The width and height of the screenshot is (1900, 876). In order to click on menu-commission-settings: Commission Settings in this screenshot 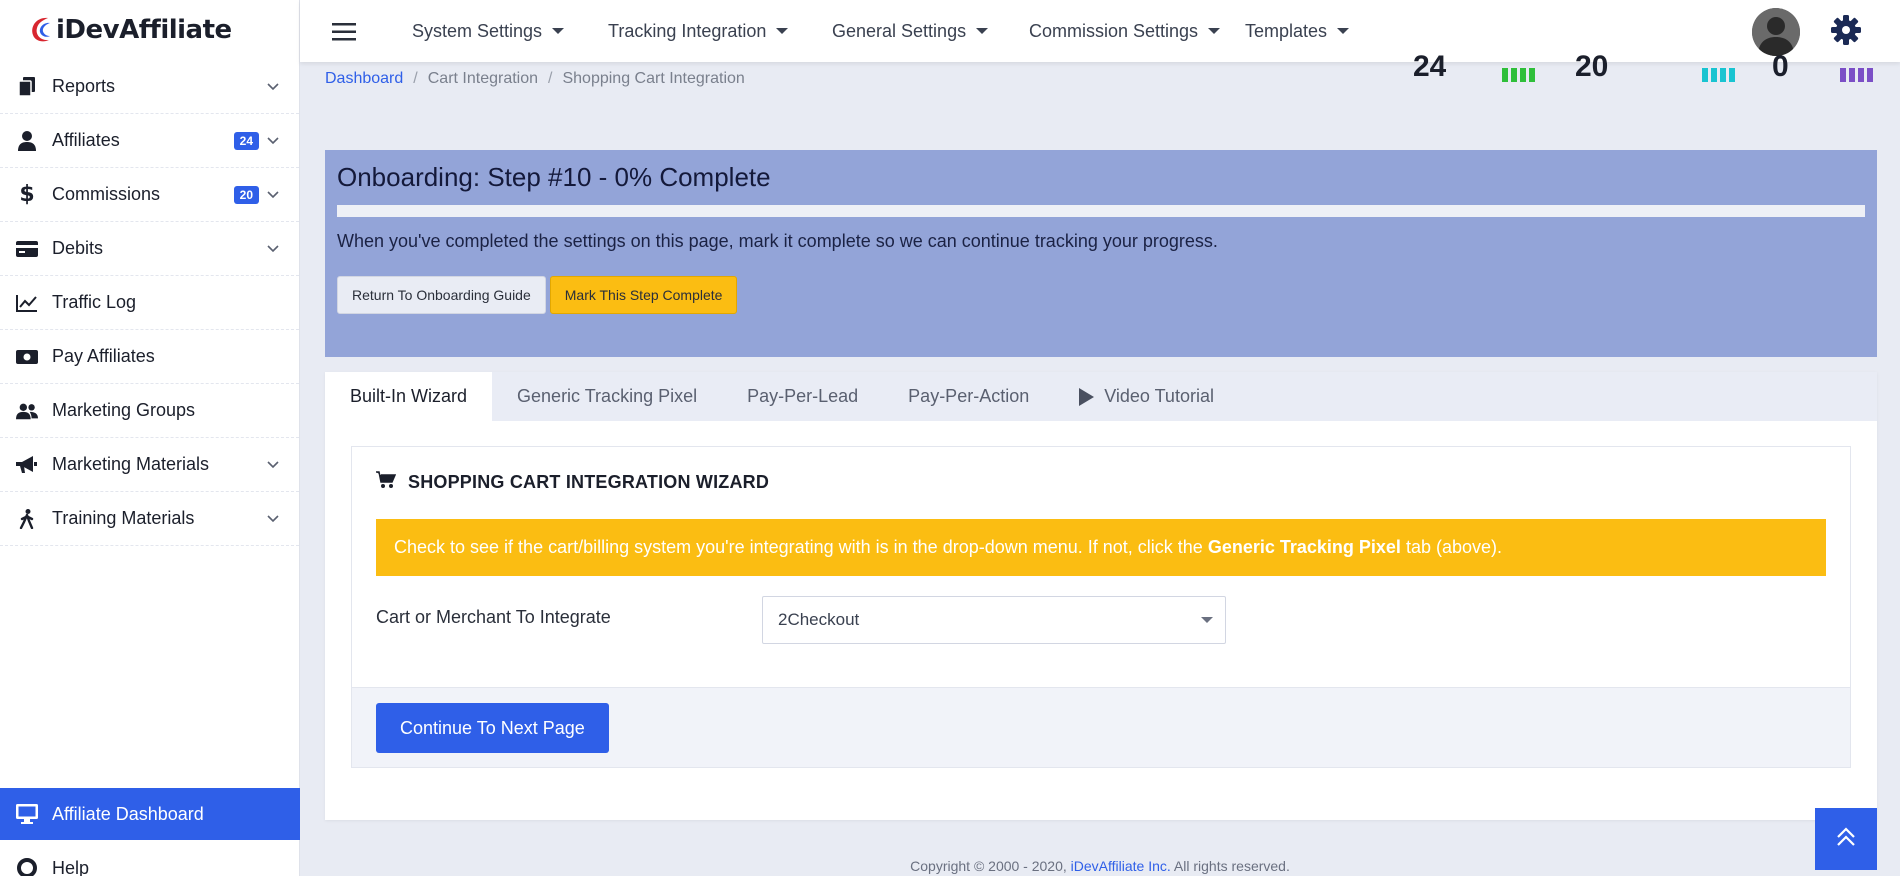, I will do `click(1125, 31)`.